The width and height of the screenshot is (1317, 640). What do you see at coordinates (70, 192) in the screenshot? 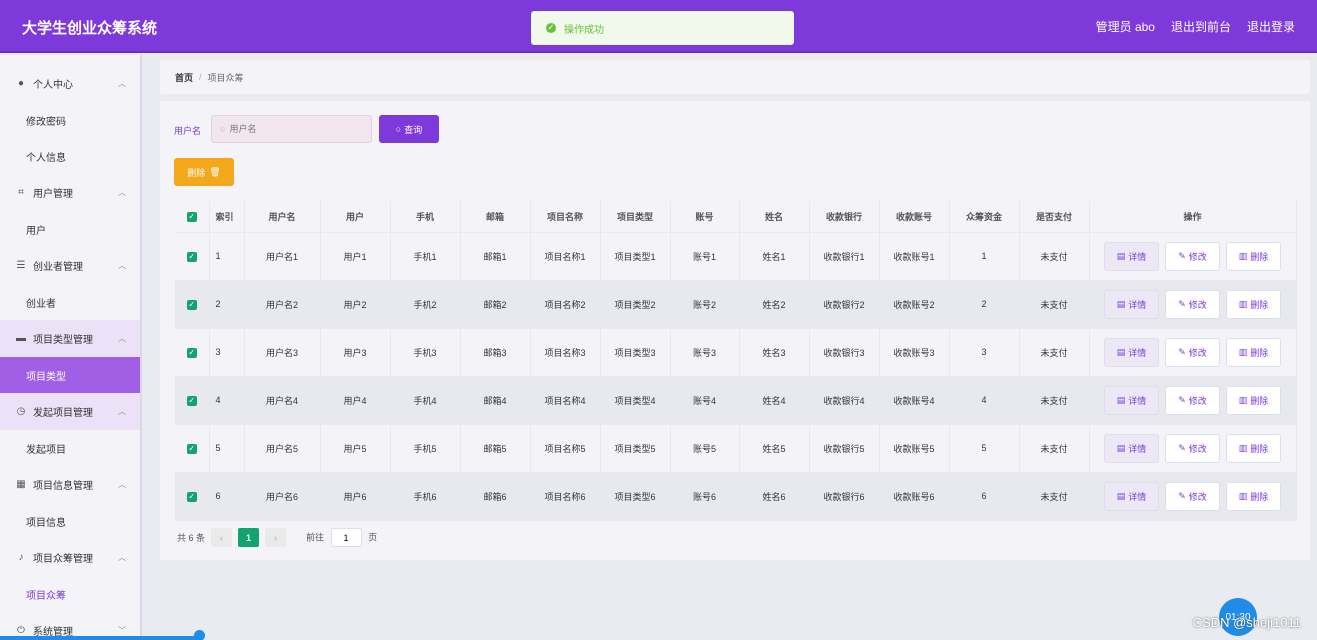
I see `sidebar-group-users: ⌗ 用户管理 ︿` at bounding box center [70, 192].